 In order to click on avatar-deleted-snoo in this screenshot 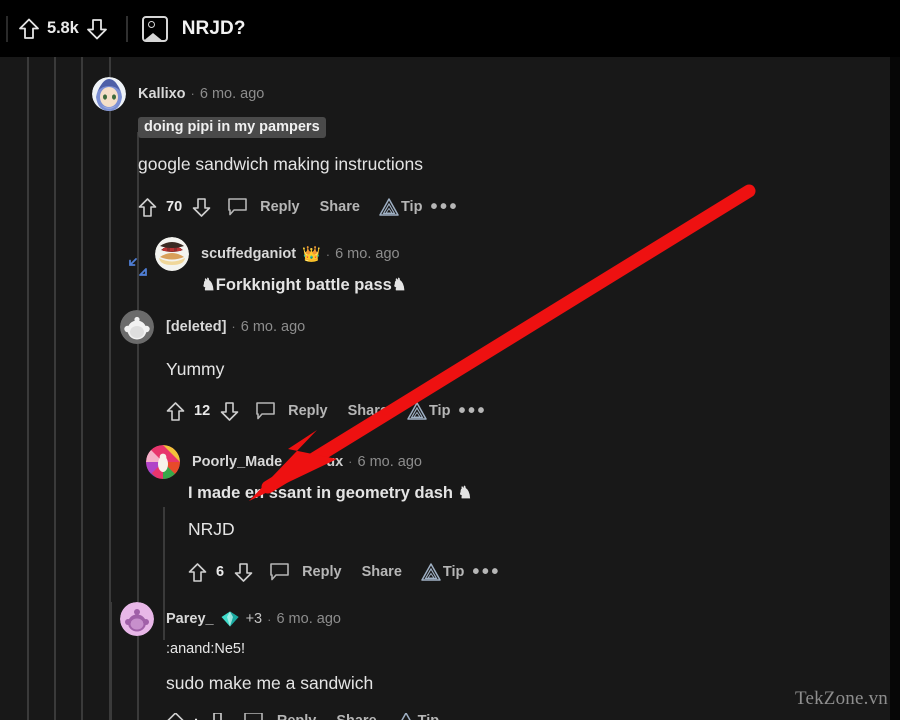, I will do `click(137, 327)`.